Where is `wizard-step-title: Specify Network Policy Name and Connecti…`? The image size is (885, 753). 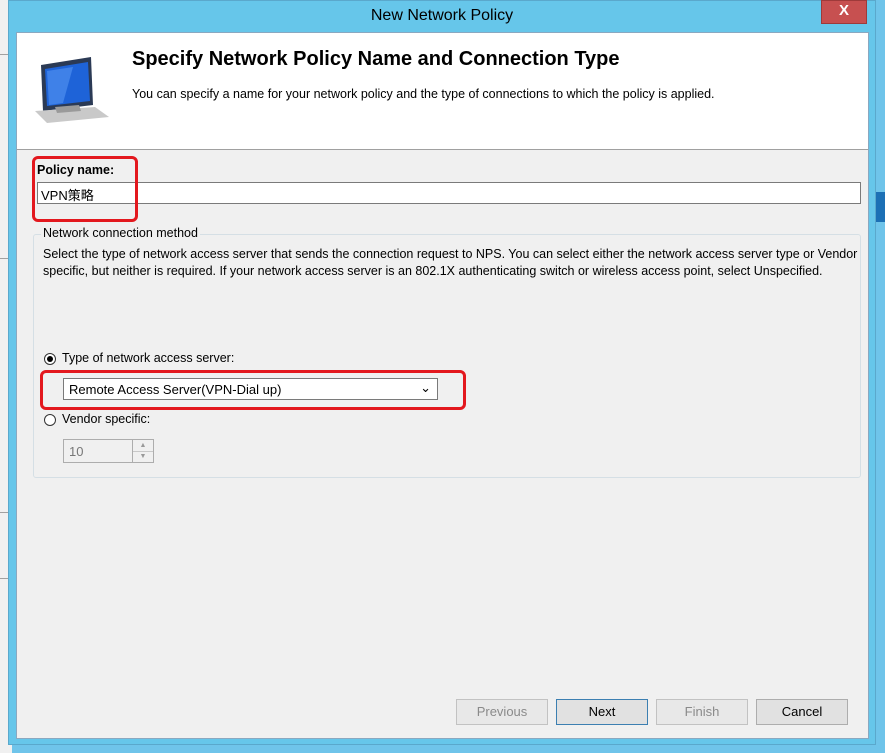 wizard-step-title: Specify Network Policy Name and Connecti… is located at coordinates (376, 59).